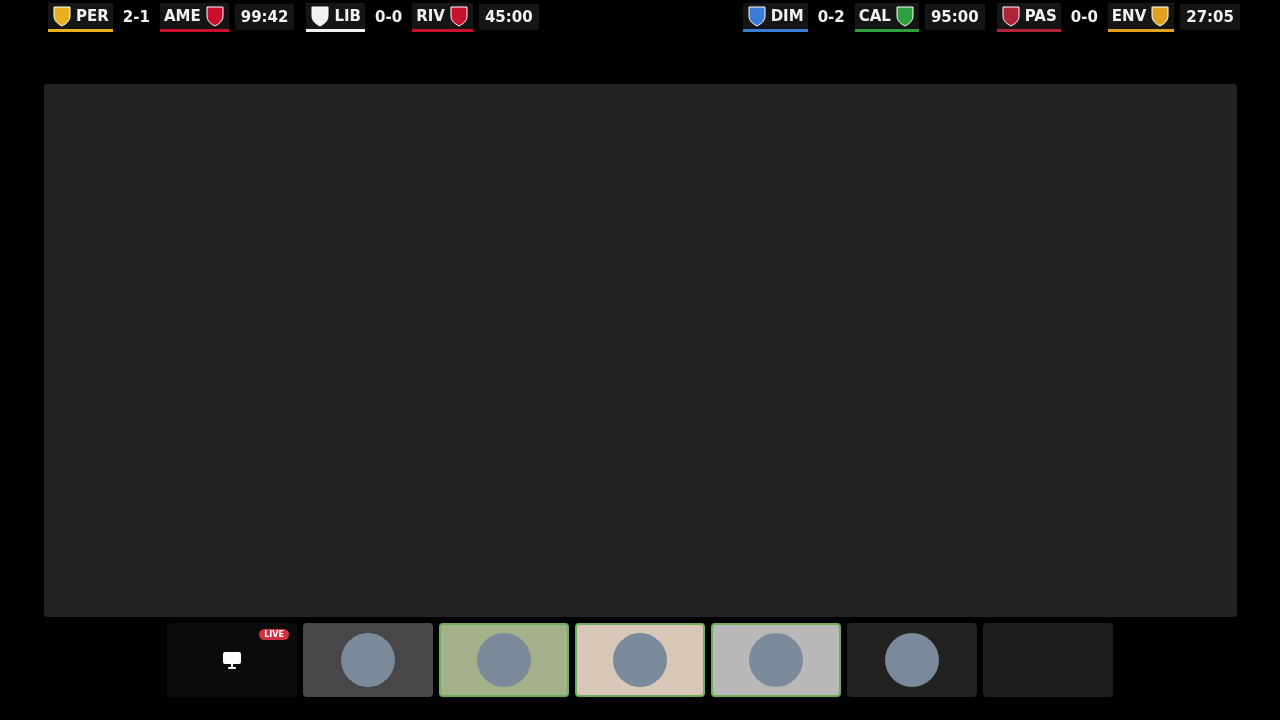 The width and height of the screenshot is (1280, 720). What do you see at coordinates (430, 15) in the screenshot?
I see `team-abbreviation: RIV` at bounding box center [430, 15].